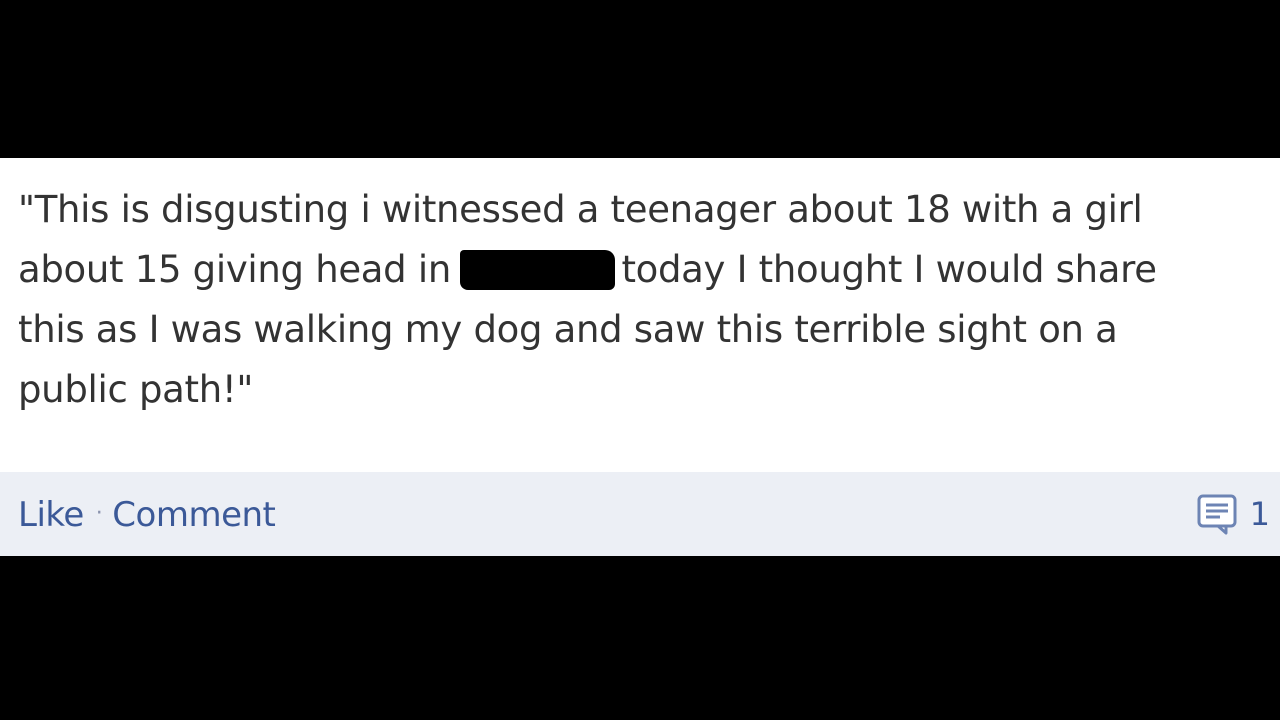  What do you see at coordinates (538, 270) in the screenshot?
I see `redaction-mark` at bounding box center [538, 270].